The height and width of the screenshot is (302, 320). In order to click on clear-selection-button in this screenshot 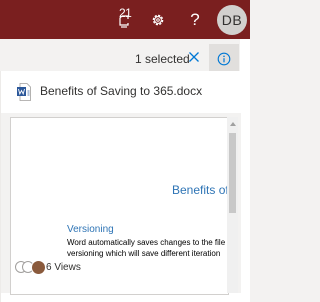, I will do `click(194, 57)`.